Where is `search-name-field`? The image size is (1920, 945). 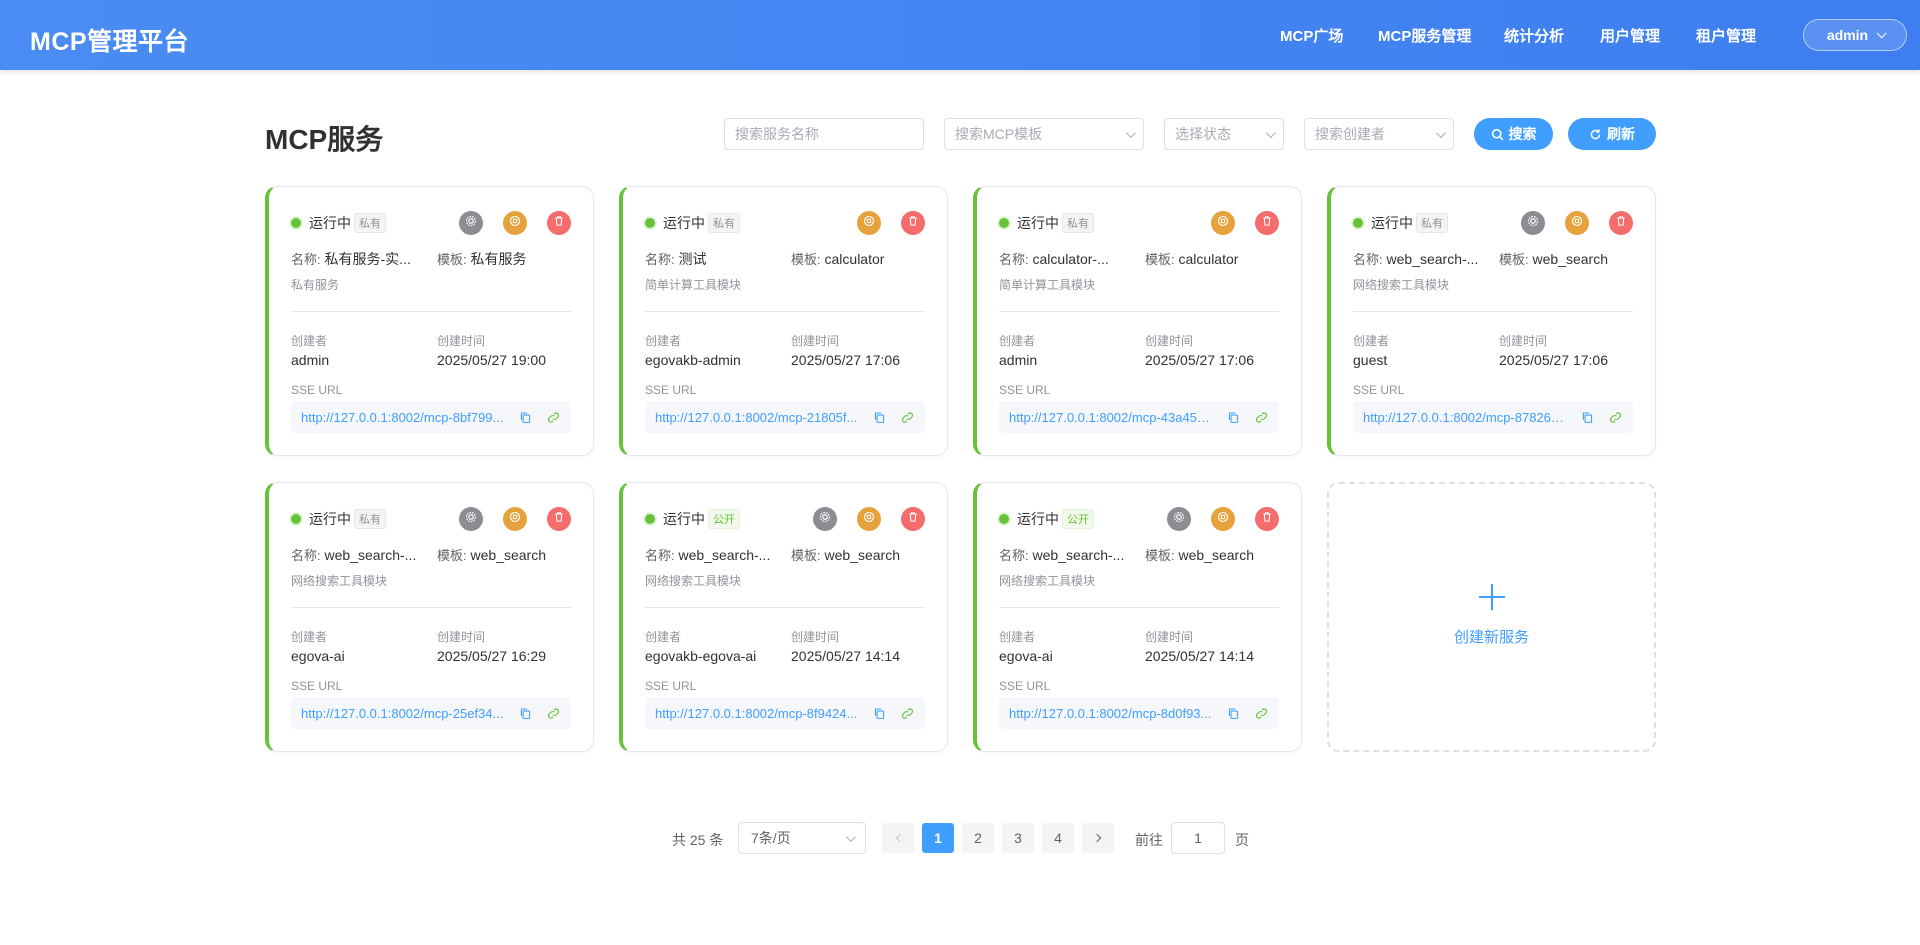
search-name-field is located at coordinates (824, 134).